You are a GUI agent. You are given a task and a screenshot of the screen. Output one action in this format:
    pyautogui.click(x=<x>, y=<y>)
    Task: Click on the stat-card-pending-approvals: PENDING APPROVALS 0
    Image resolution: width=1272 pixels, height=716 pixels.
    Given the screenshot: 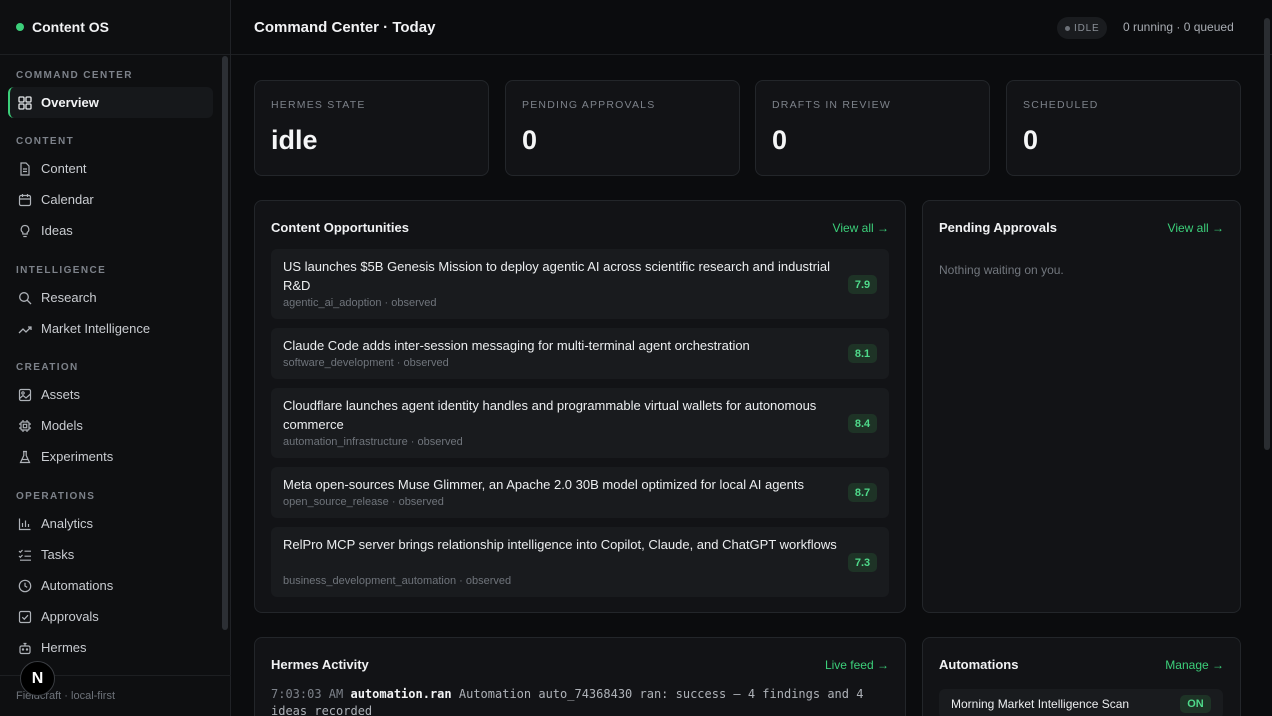 What is the action you would take?
    pyautogui.click(x=622, y=128)
    